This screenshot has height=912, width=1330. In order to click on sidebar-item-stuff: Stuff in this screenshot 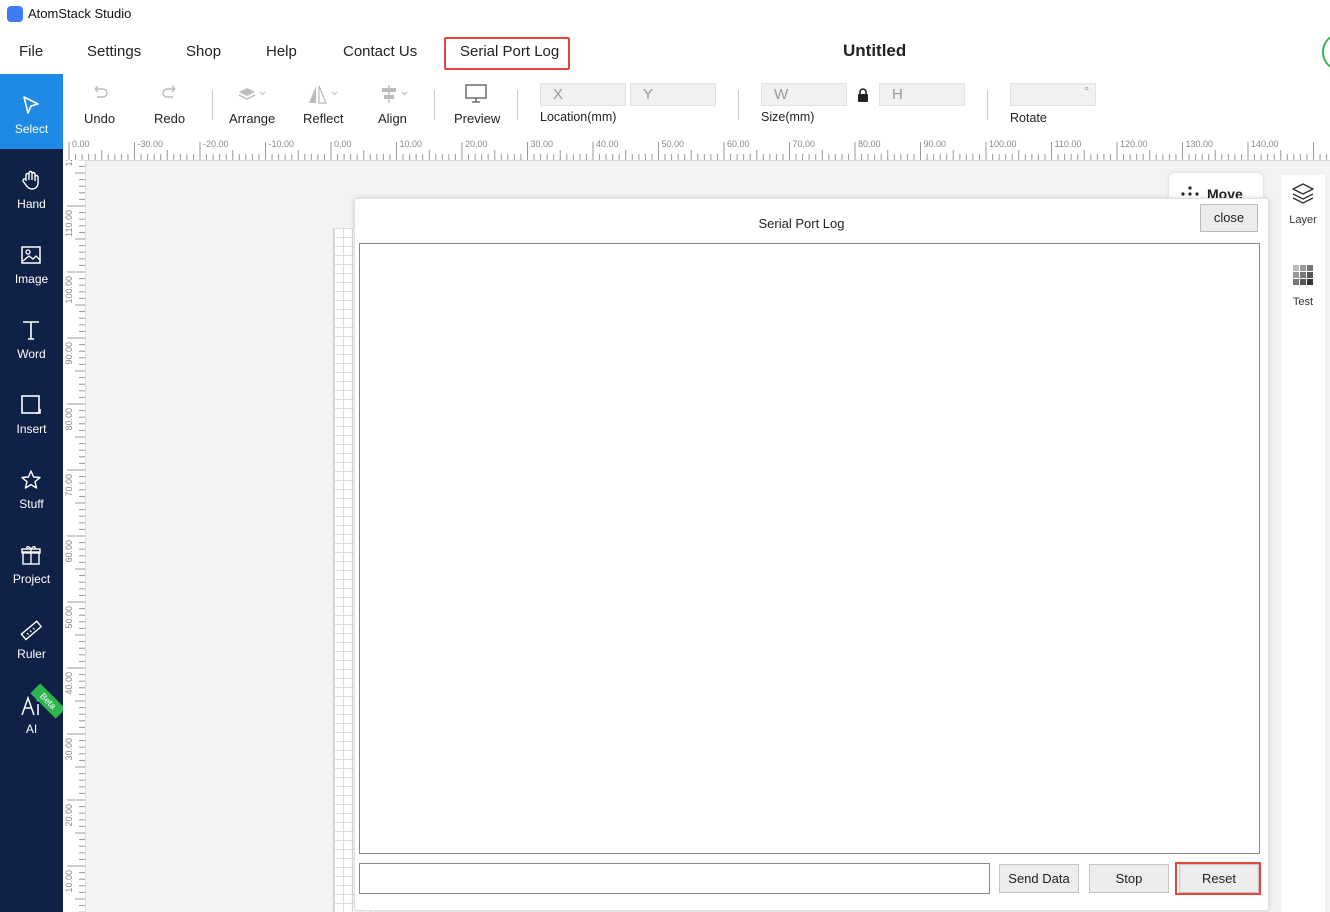, I will do `click(31, 486)`.